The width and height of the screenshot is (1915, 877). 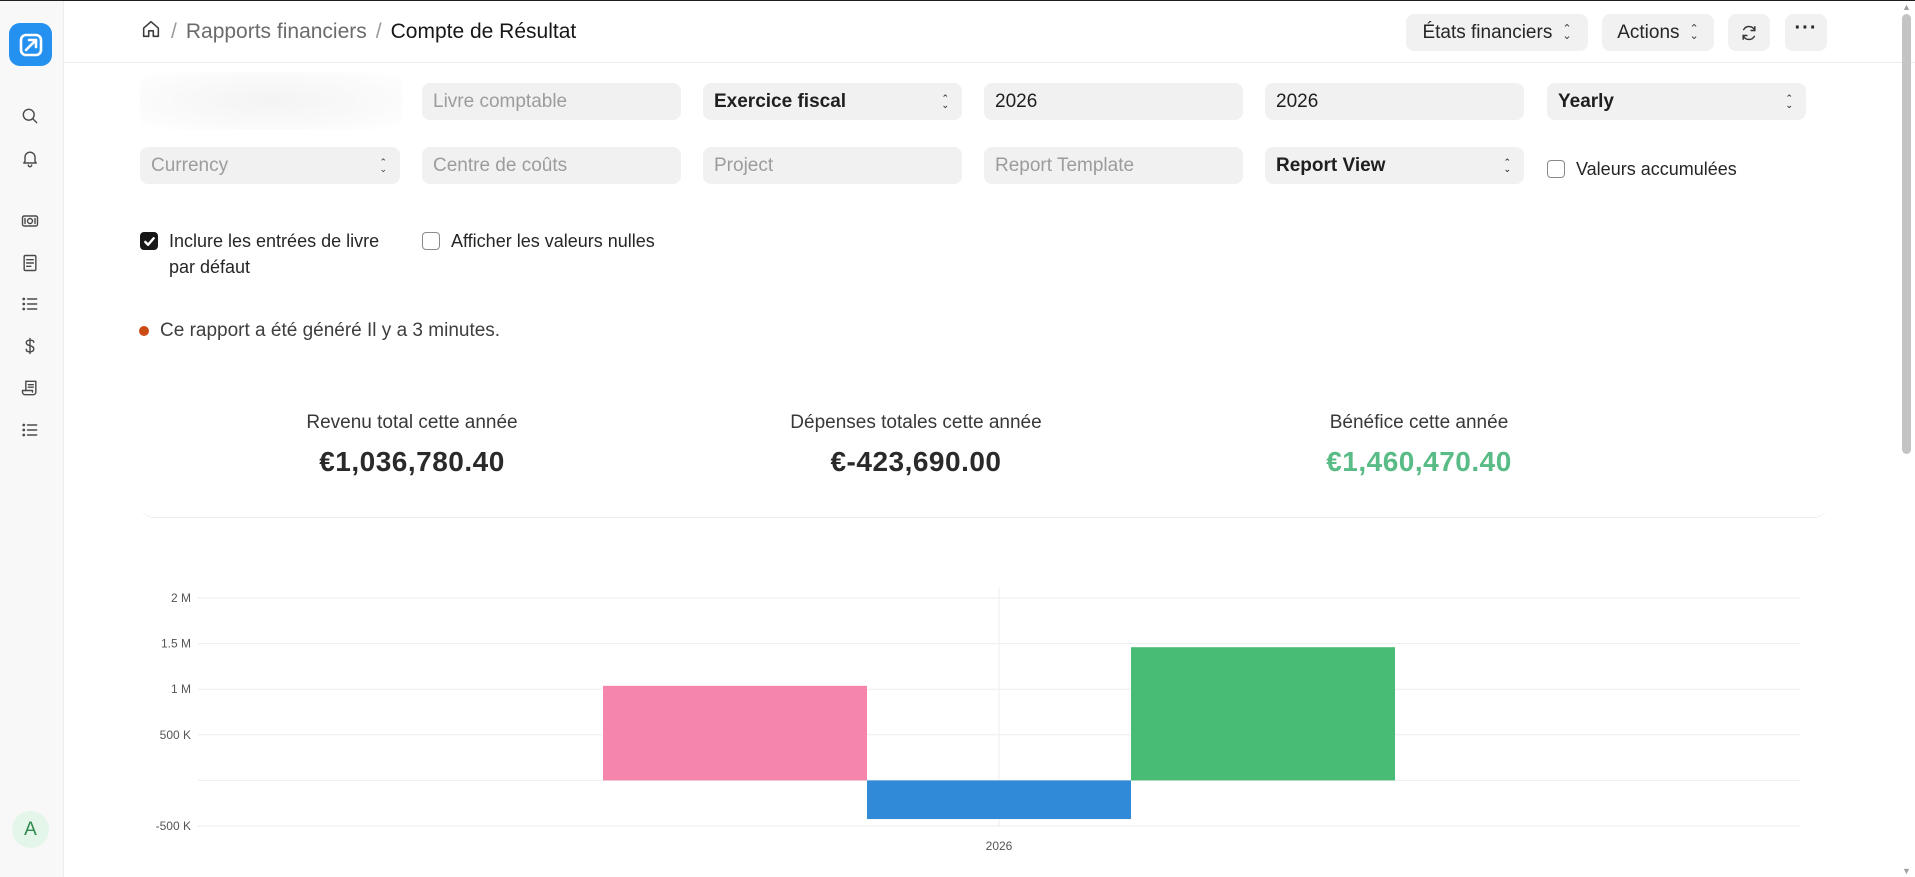 I want to click on total-expense-label: Dépenses totales cette année, so click(x=916, y=422).